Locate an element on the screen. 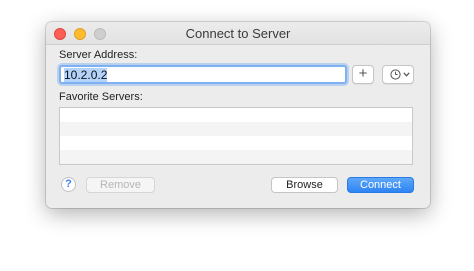 The image size is (474, 271). remove-button: Remove is located at coordinates (120, 185).